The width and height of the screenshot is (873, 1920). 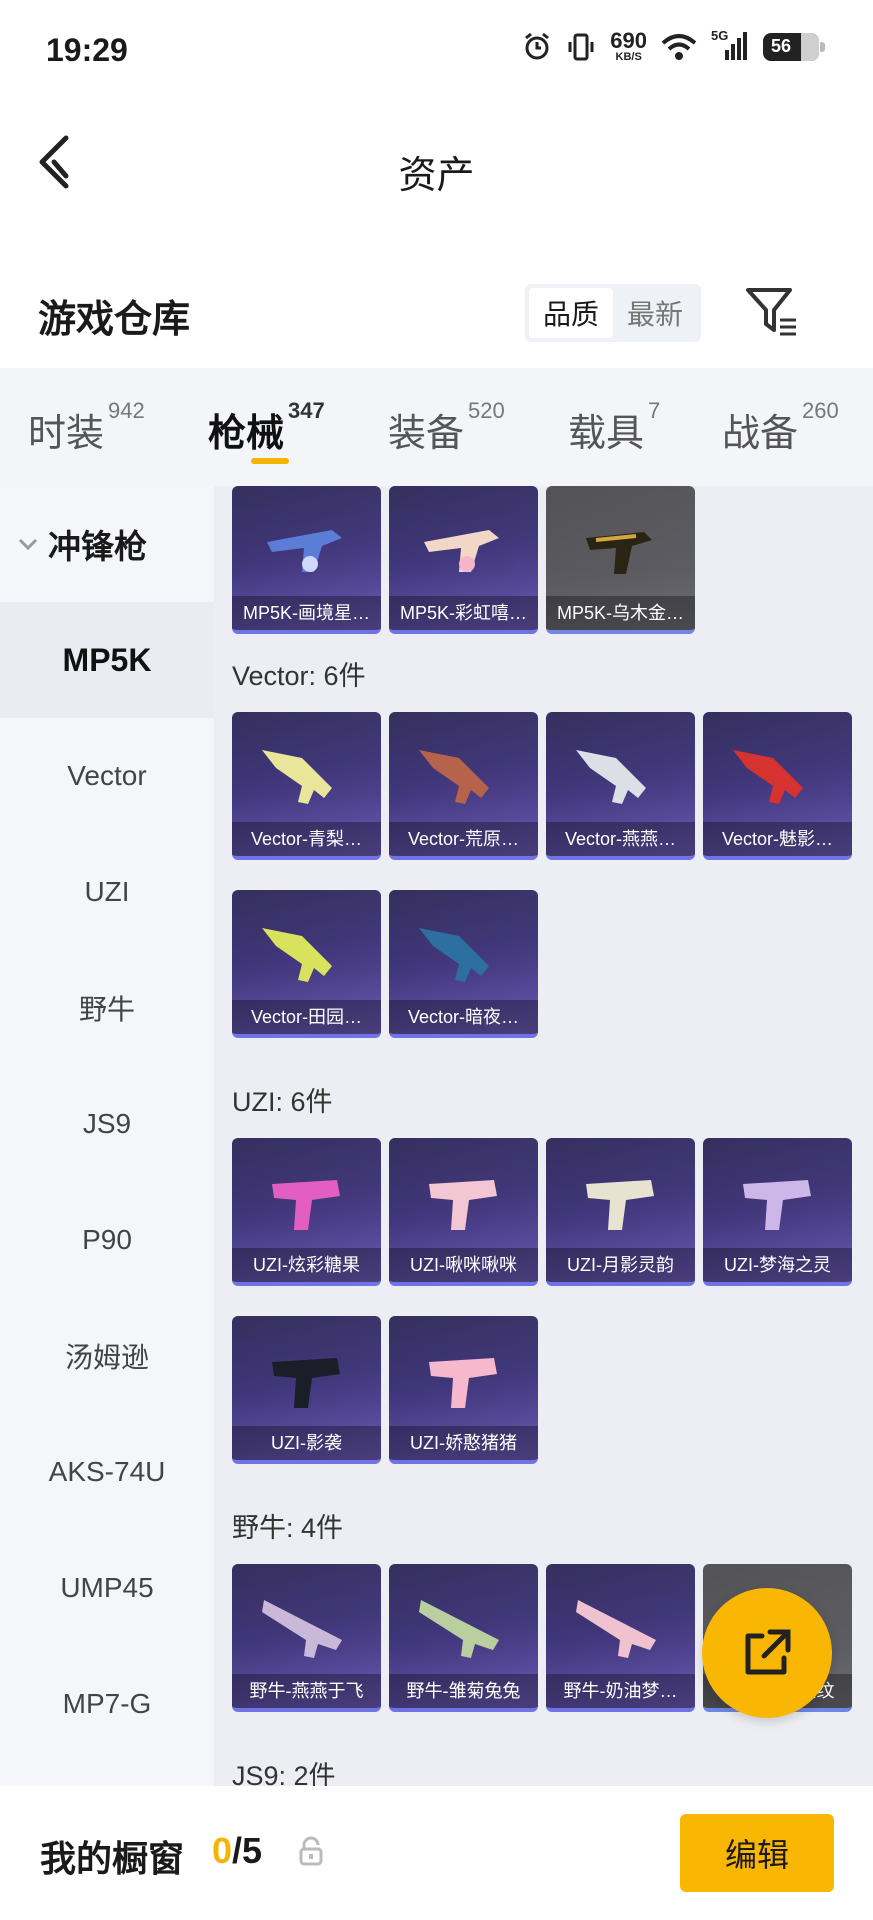 I want to click on cell-signal-icon: 5G, so click(x=730, y=45).